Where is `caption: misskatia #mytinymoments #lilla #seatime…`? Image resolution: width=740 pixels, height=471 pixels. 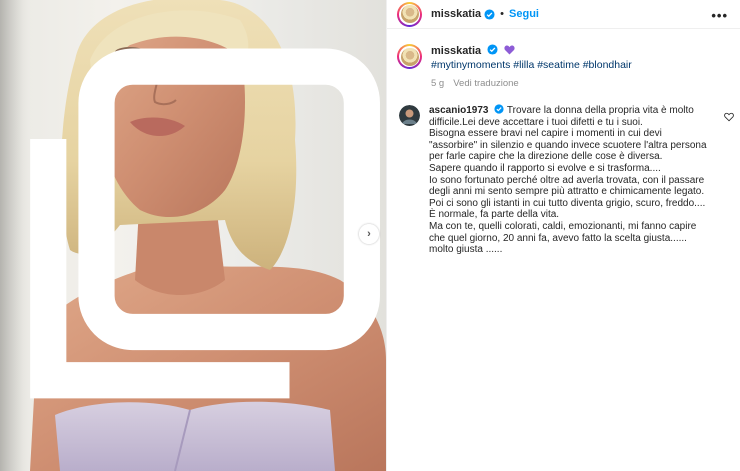
caption: misskatia #mytinymoments #lilla #seatime… is located at coordinates (562, 66).